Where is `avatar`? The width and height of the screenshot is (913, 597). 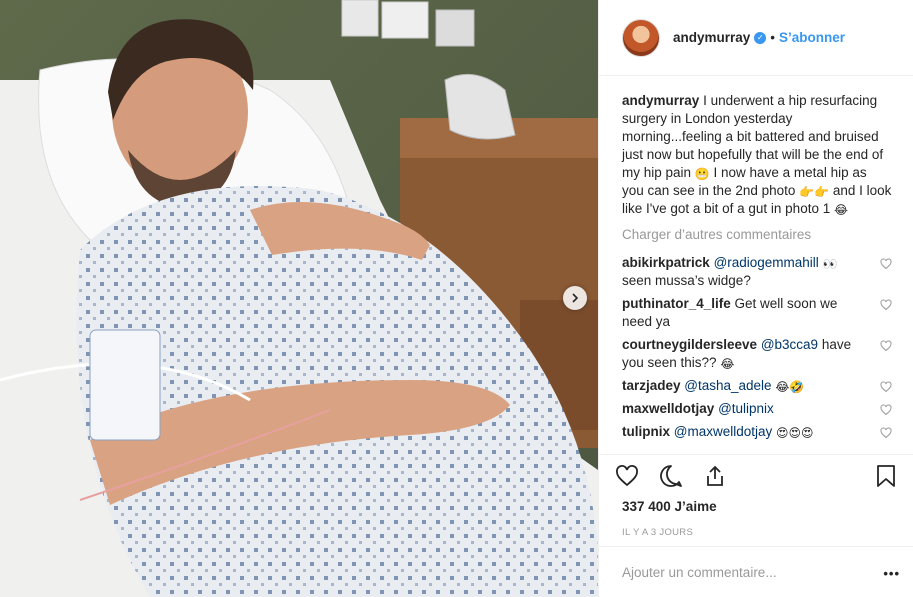 avatar is located at coordinates (641, 37).